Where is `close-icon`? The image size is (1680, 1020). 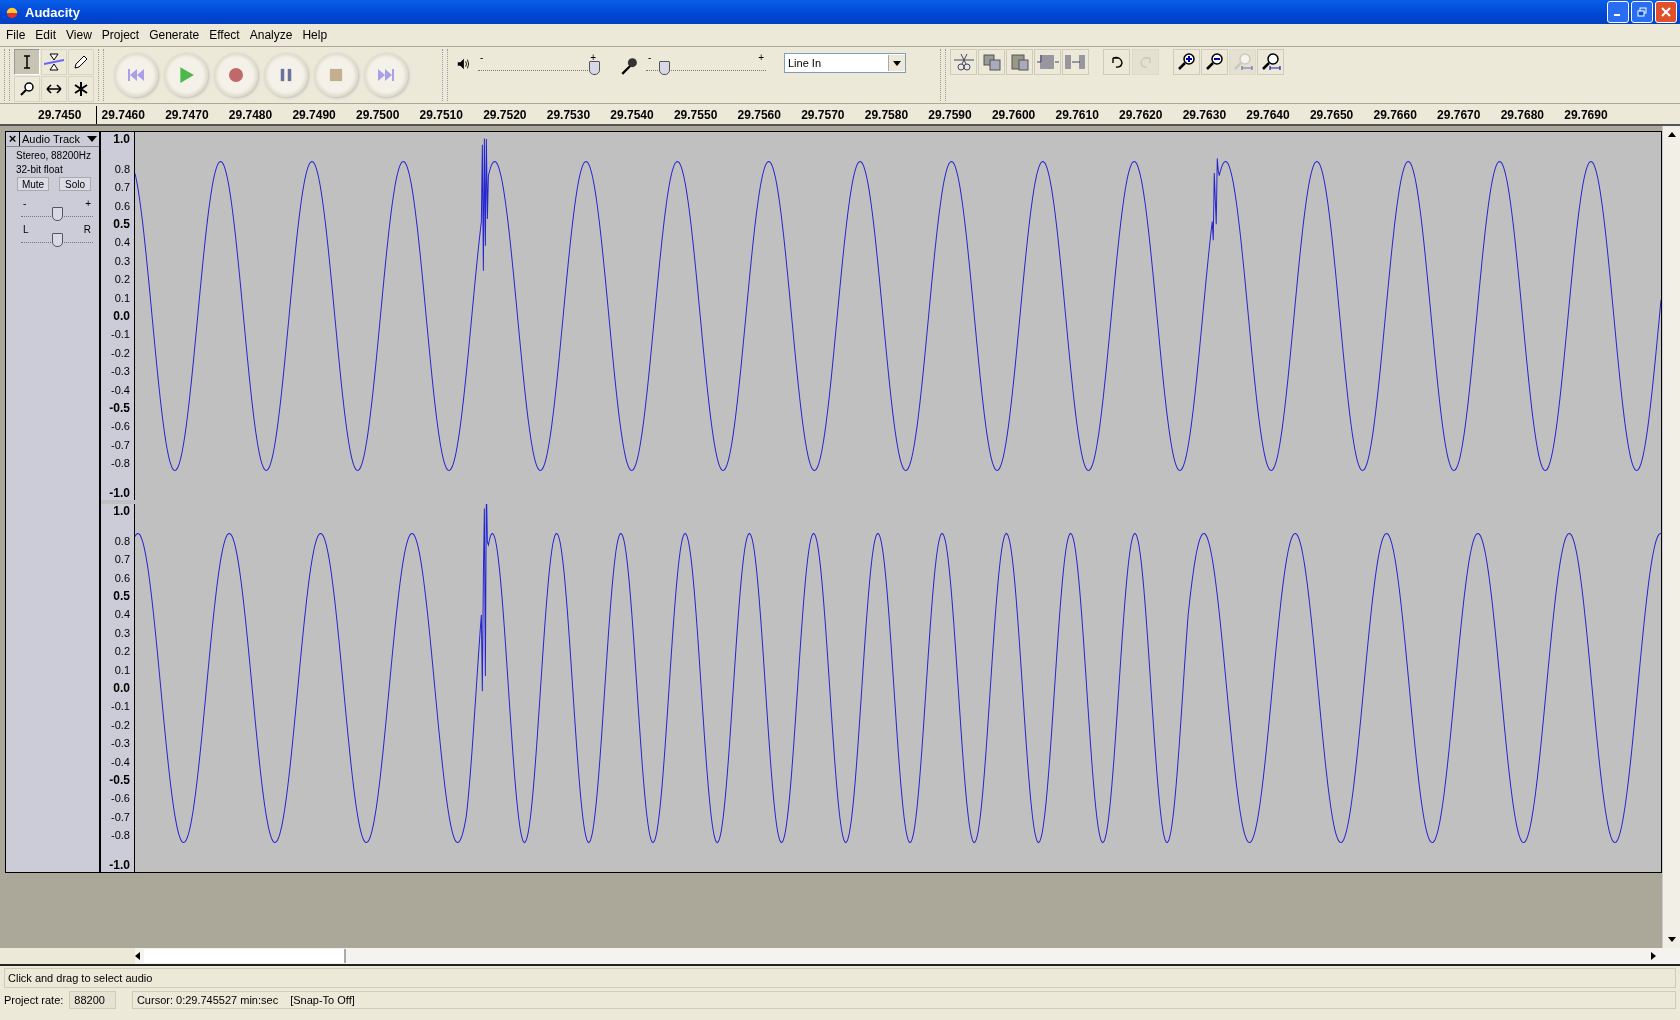
close-icon is located at coordinates (1666, 12).